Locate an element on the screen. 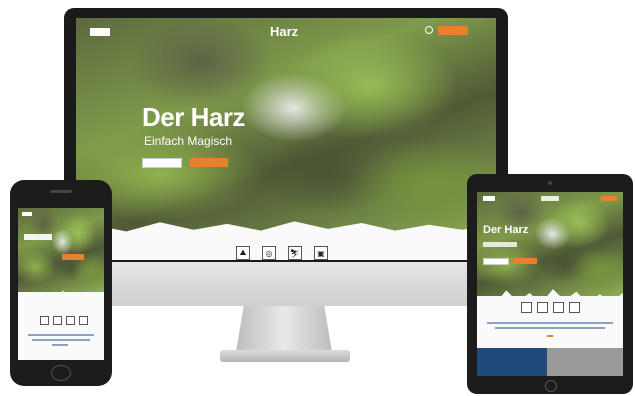 The height and width of the screenshot is (396, 635). phone-menu-button is located at coordinates (27, 214).